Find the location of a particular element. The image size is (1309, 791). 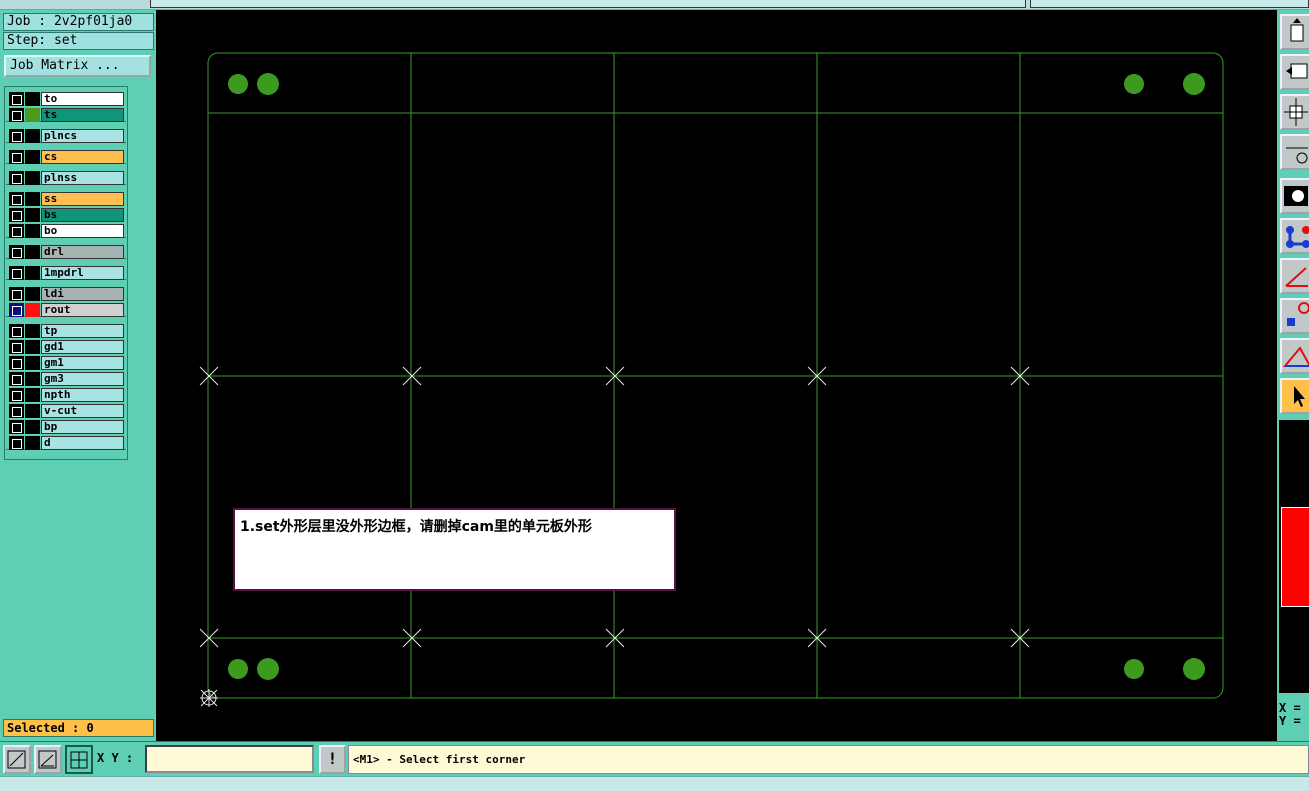

layer-name: d is located at coordinates (82, 443).